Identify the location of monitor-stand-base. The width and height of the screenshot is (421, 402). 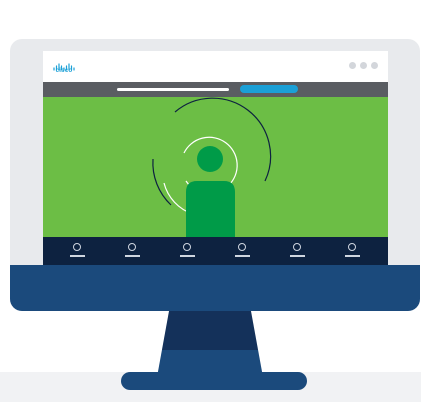
(214, 381).